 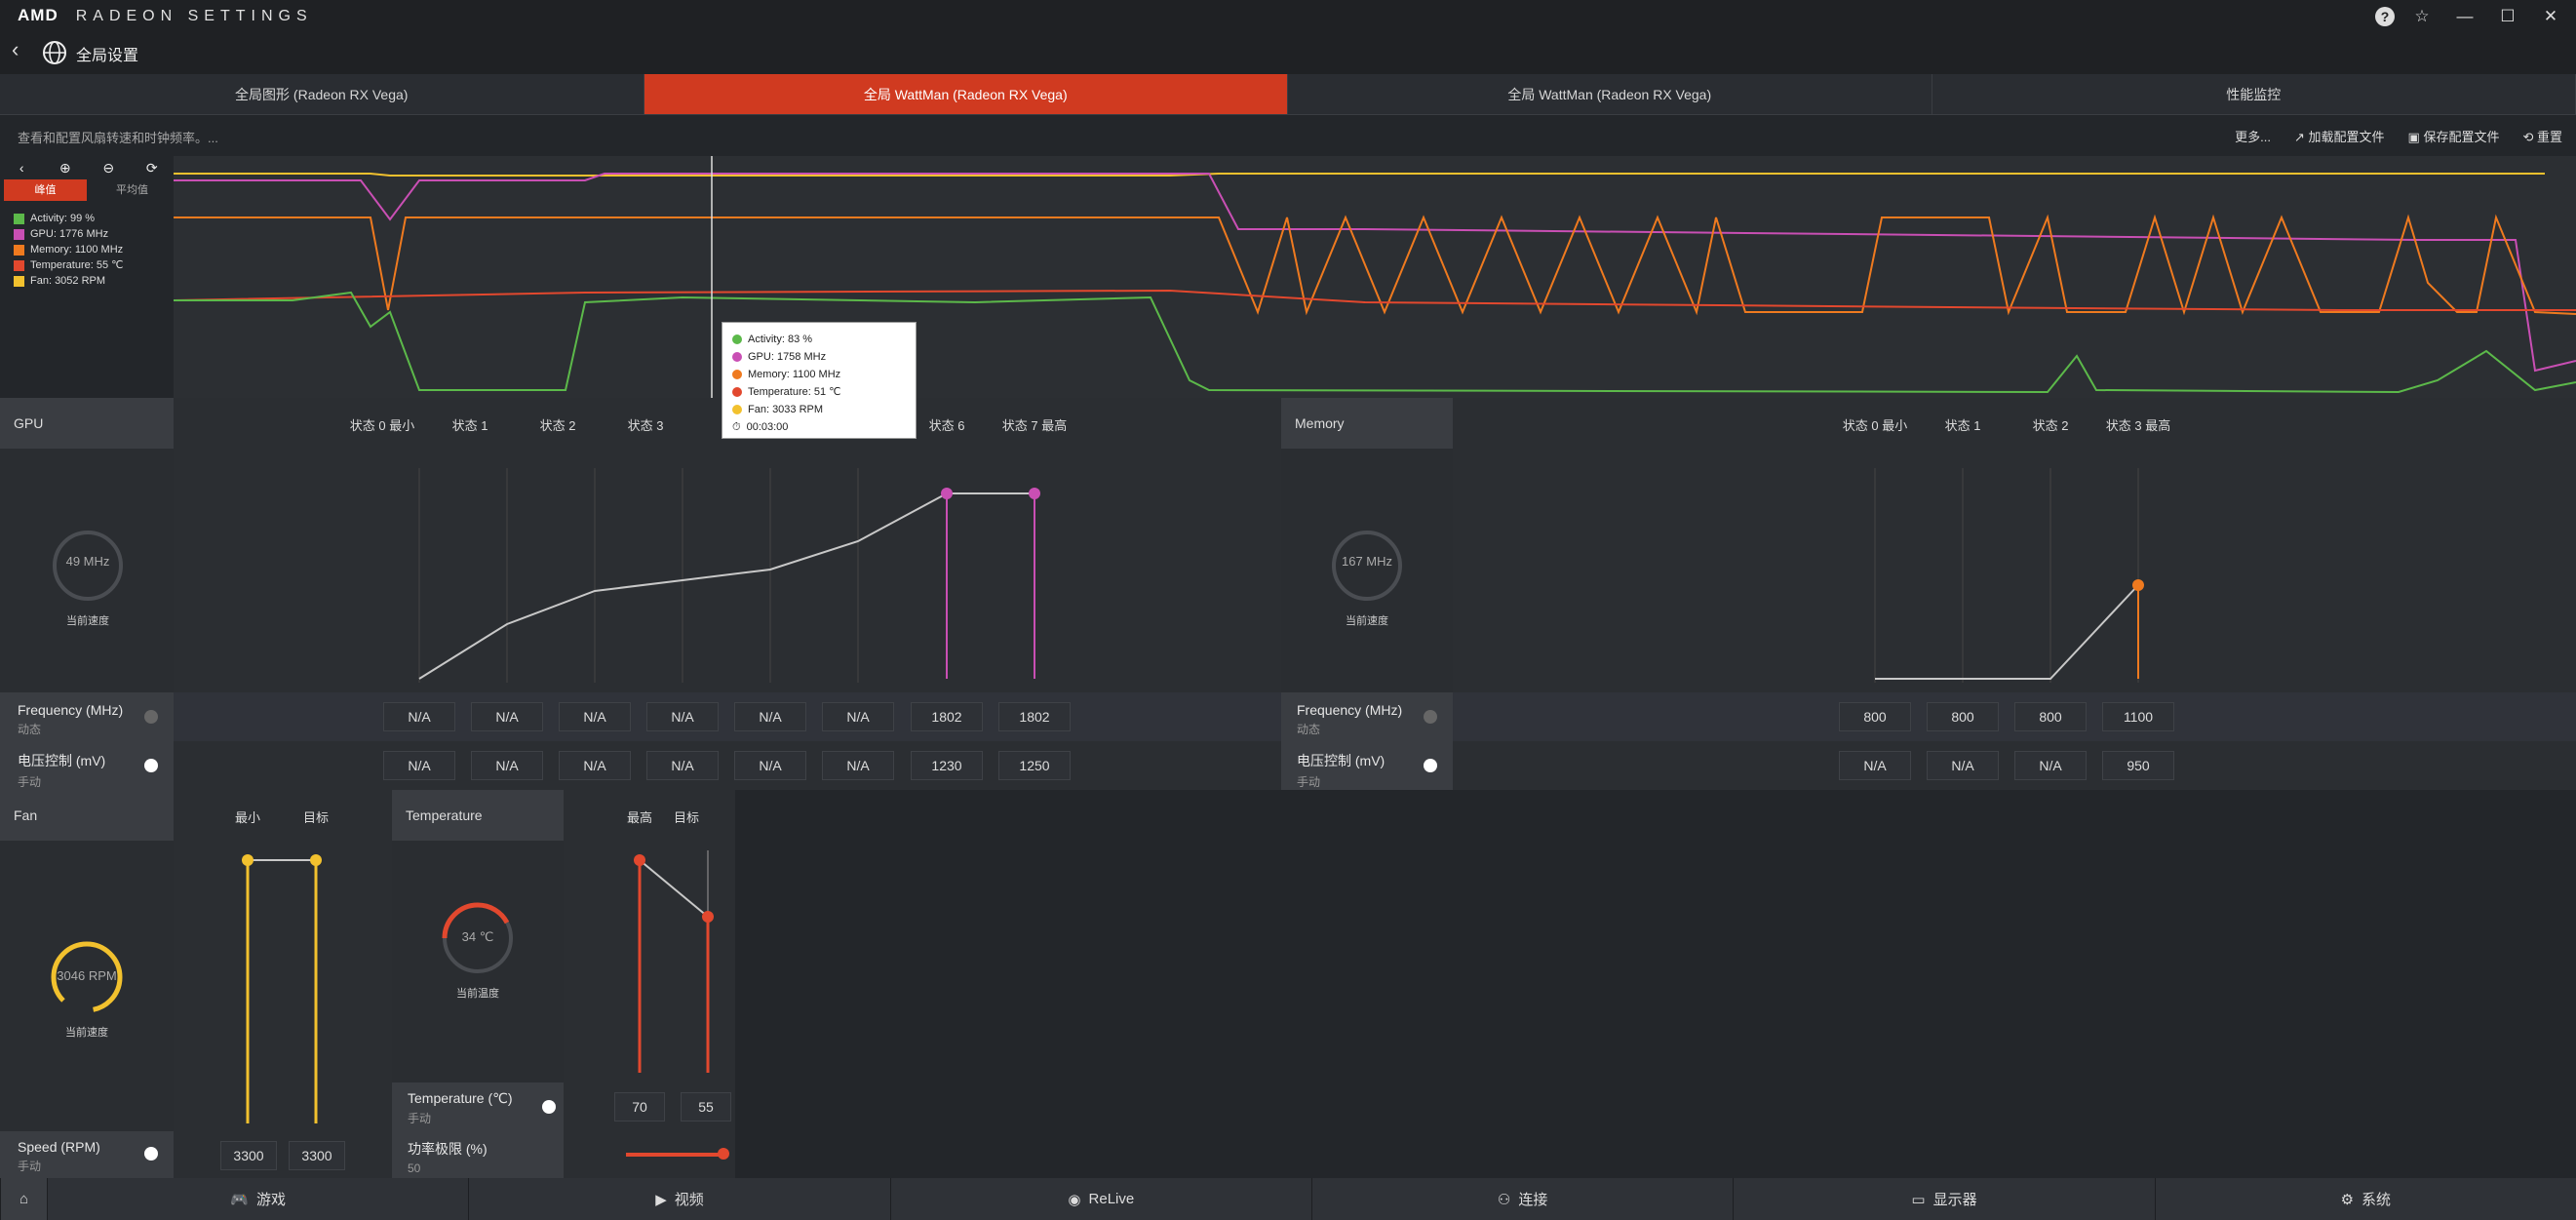 I want to click on reset-zoom-icon: ⟳, so click(x=153, y=167).